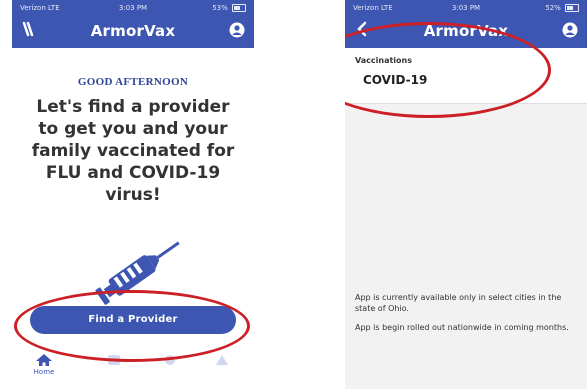 This screenshot has width=587, height=389. Describe the element at coordinates (466, 9) in the screenshot. I see `status-bar: Verizon LTE 3:03 PM 52%` at that location.